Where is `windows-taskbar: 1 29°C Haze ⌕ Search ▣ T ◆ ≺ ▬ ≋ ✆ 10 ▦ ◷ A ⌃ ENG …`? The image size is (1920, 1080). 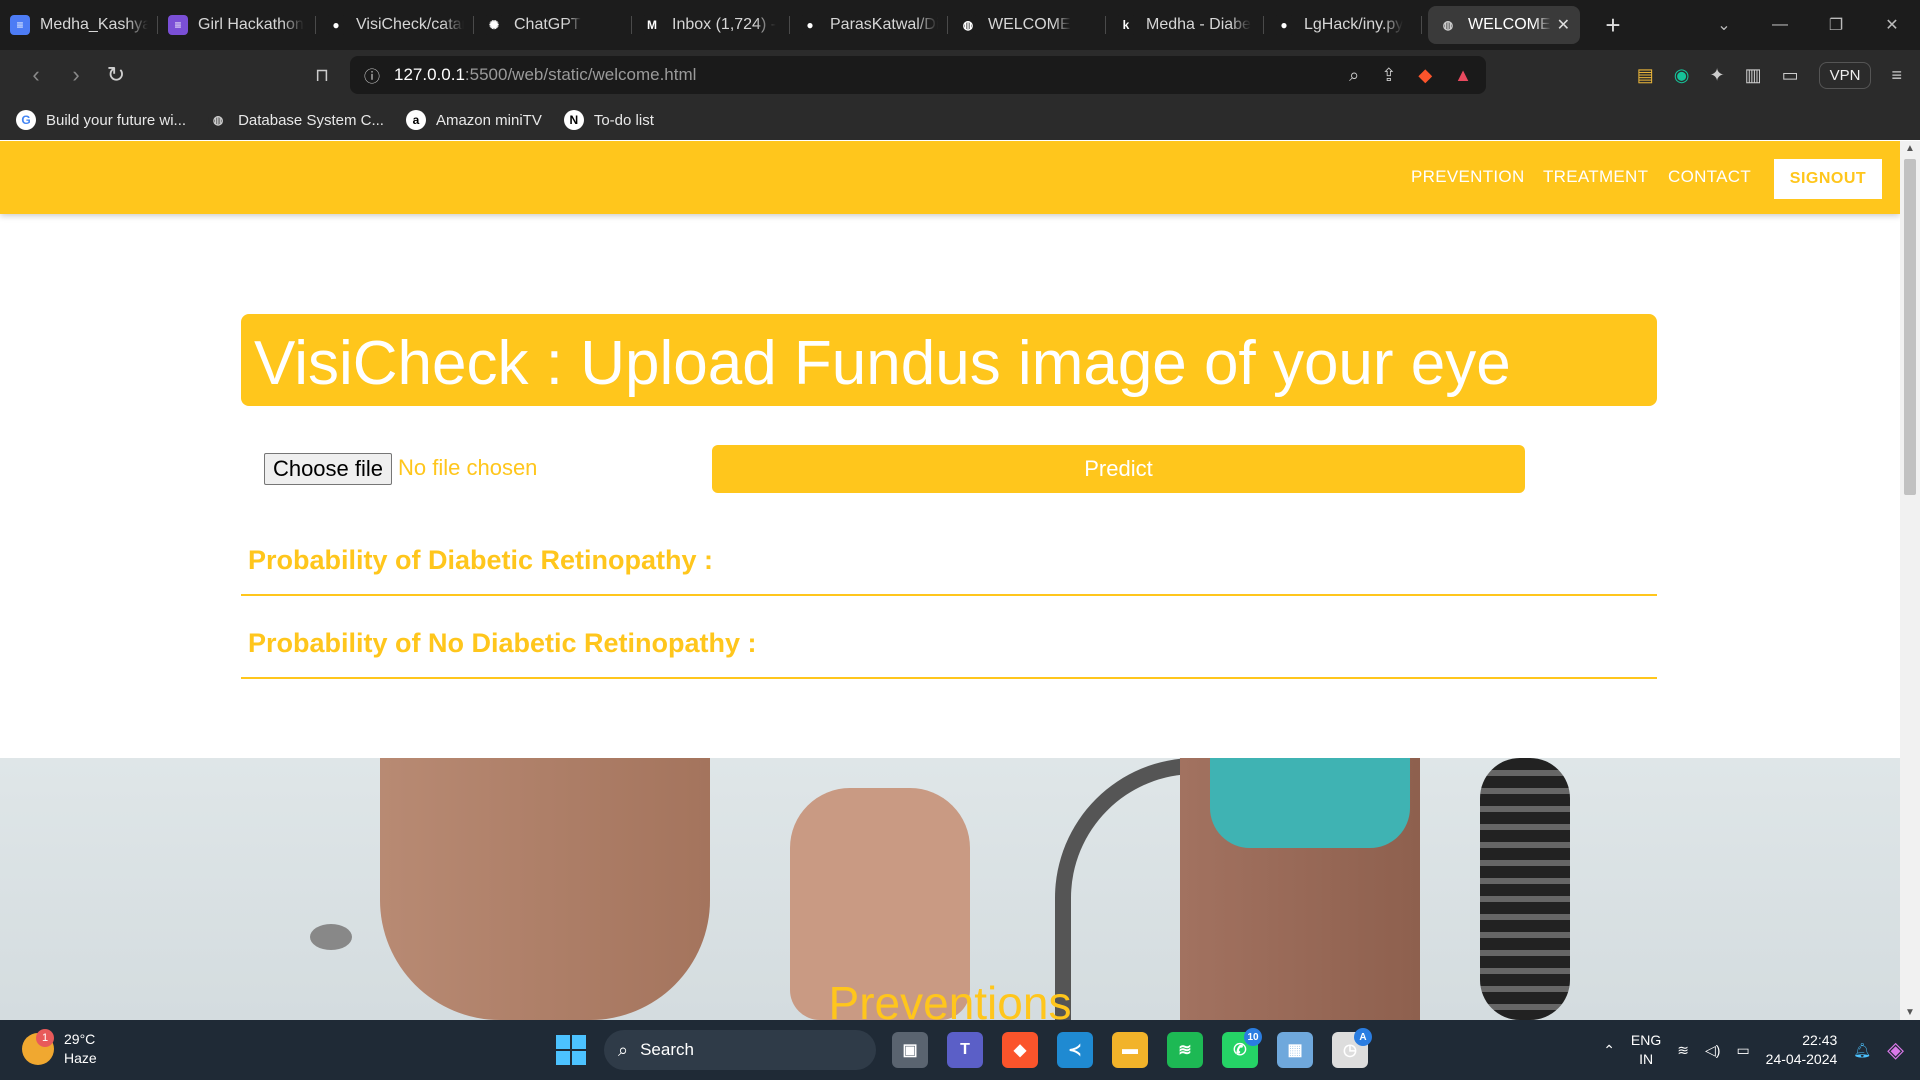
windows-taskbar: 1 29°C Haze ⌕ Search ▣ T ◆ ≺ ▬ ≋ ✆ 10 ▦ ◷ A ⌃ ENG … is located at coordinates (960, 1050).